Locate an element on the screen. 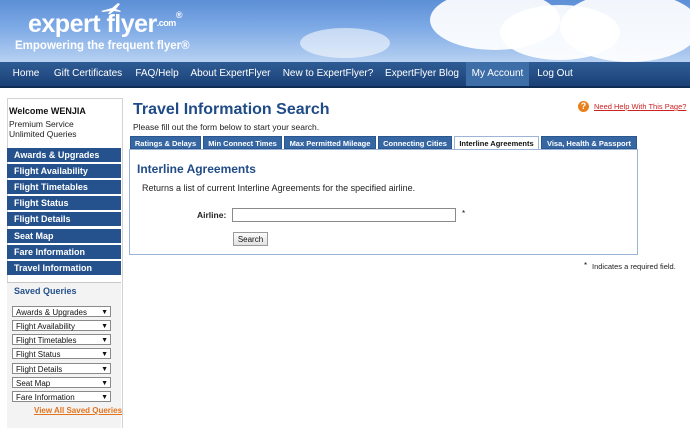  sidebar-item-fare-information: Fare Information is located at coordinates (64, 252).